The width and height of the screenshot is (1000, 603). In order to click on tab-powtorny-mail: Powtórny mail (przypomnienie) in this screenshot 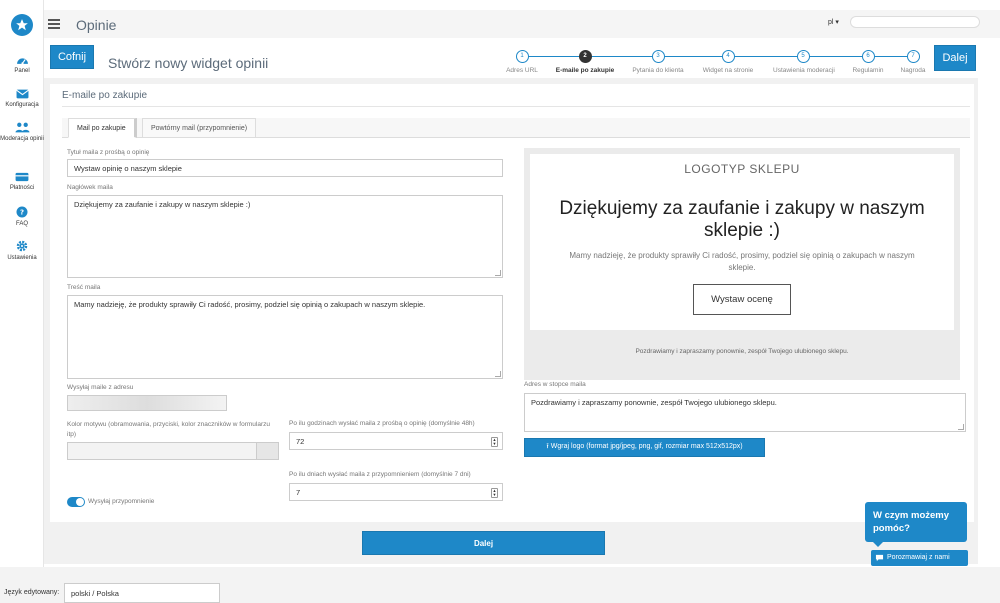, I will do `click(199, 128)`.